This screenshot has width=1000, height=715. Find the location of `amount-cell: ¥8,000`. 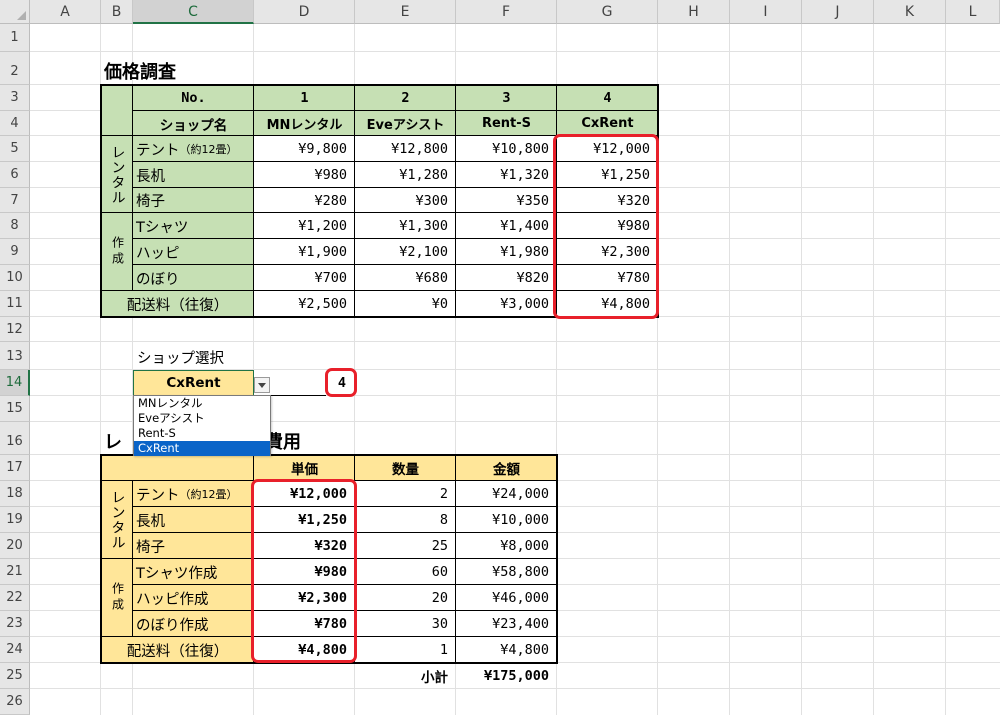

amount-cell: ¥8,000 is located at coordinates (506, 546).